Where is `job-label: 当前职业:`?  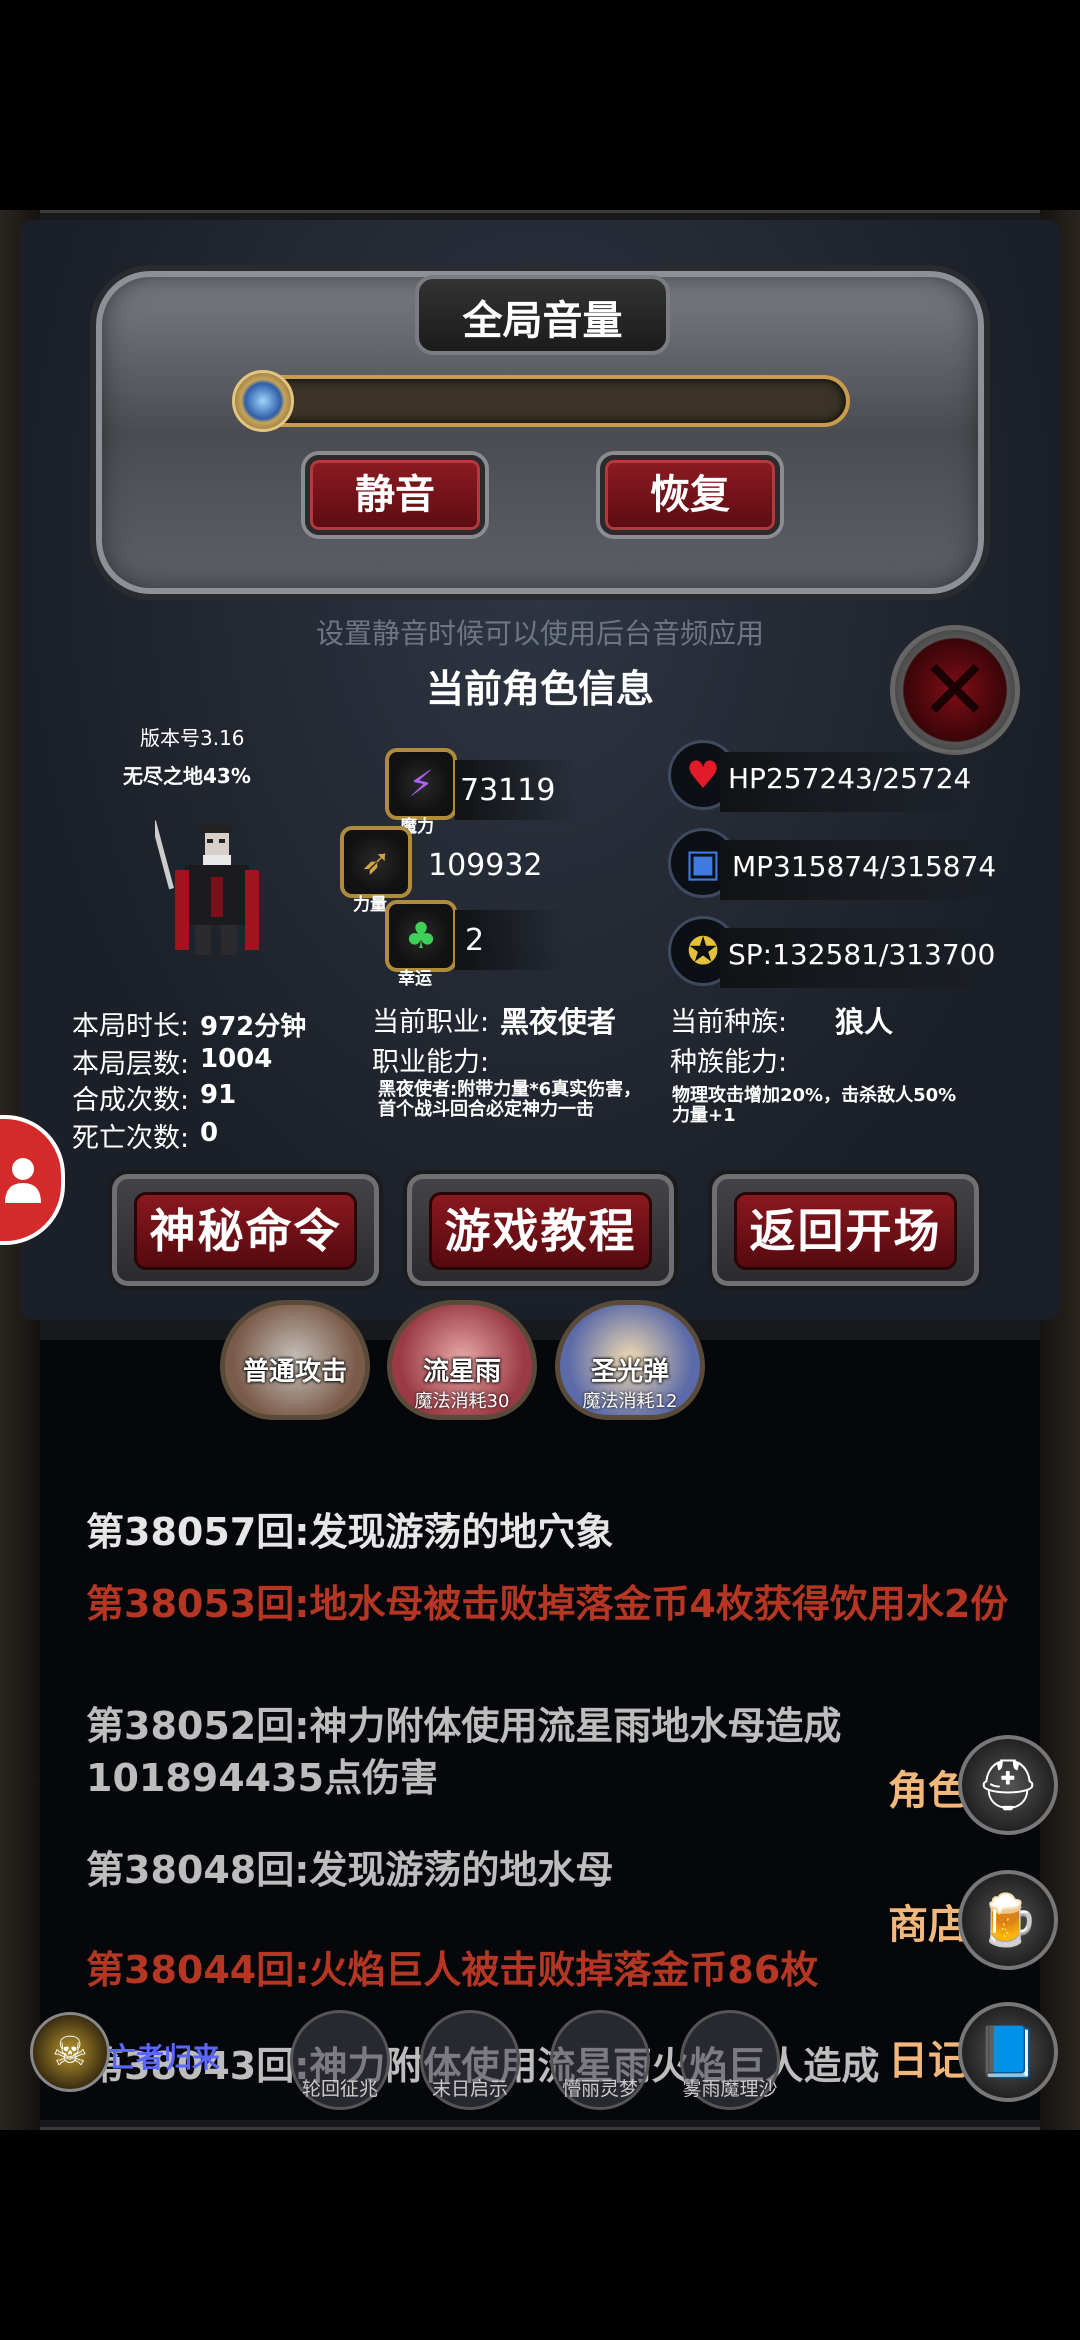
job-label: 当前职业: is located at coordinates (431, 1022).